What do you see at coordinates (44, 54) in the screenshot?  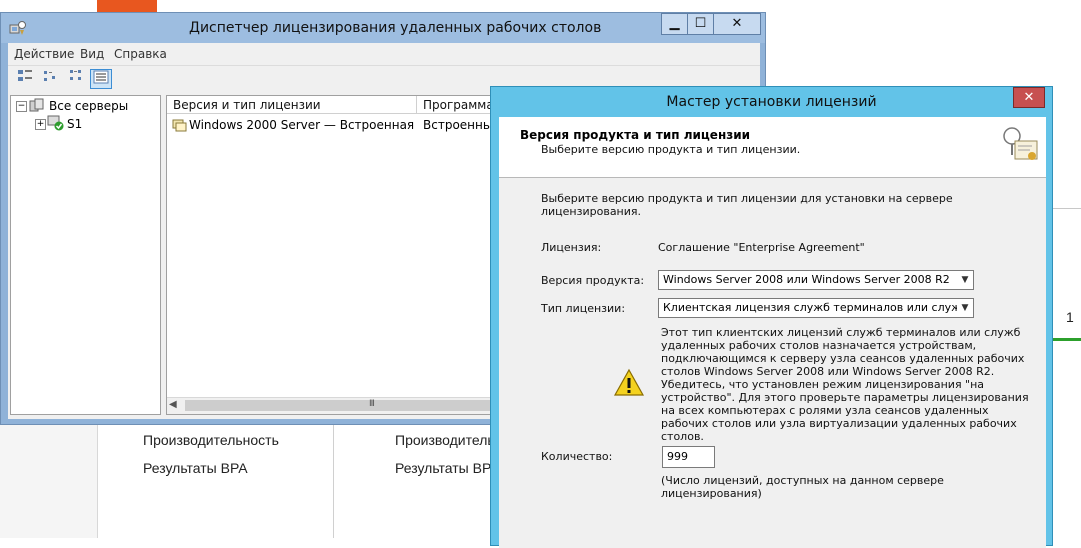 I see `menu-action: Действие` at bounding box center [44, 54].